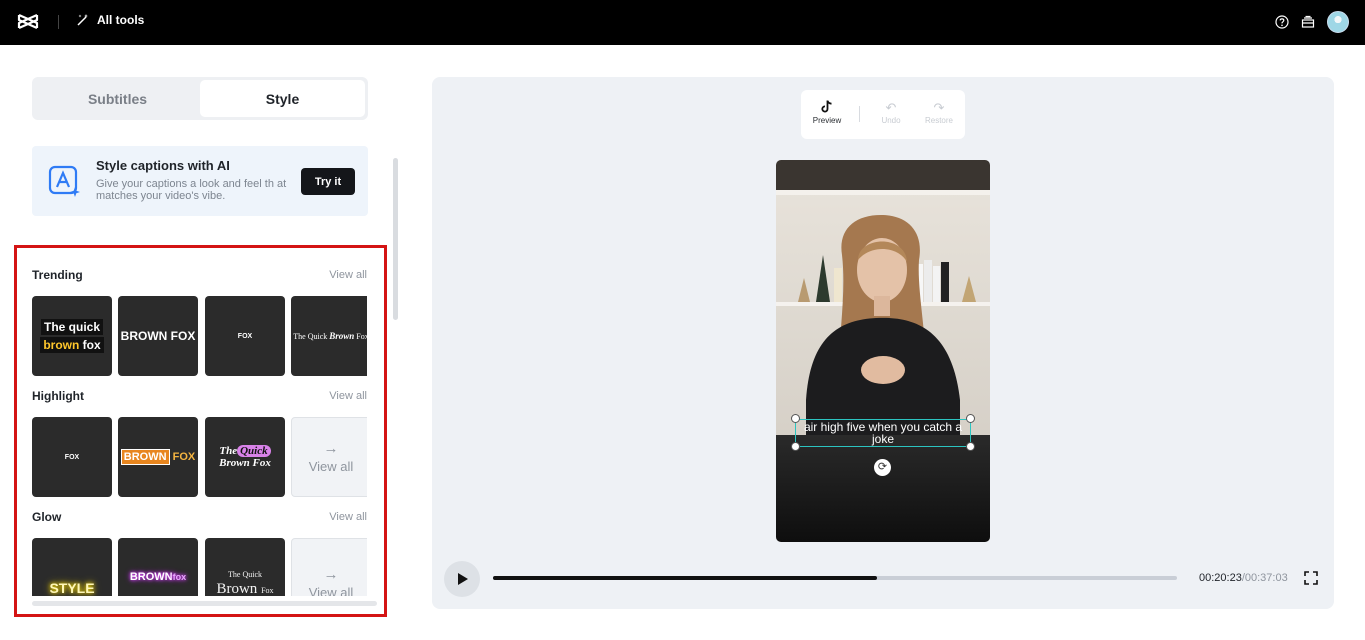  I want to click on tab-subtitles: Subtitles, so click(117, 98).